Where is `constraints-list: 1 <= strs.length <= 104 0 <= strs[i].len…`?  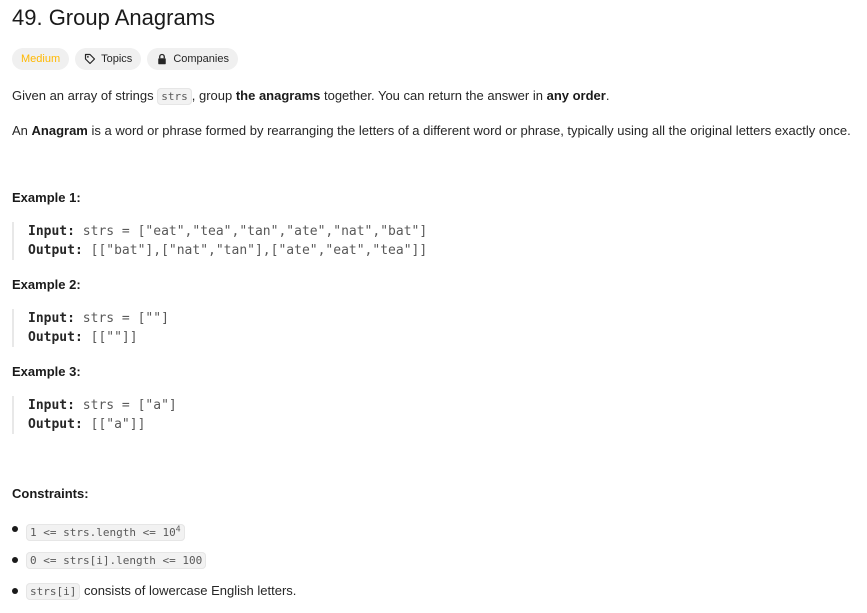 constraints-list: 1 <= strs.length <= 104 0 <= strs[i].len… is located at coordinates (154, 564).